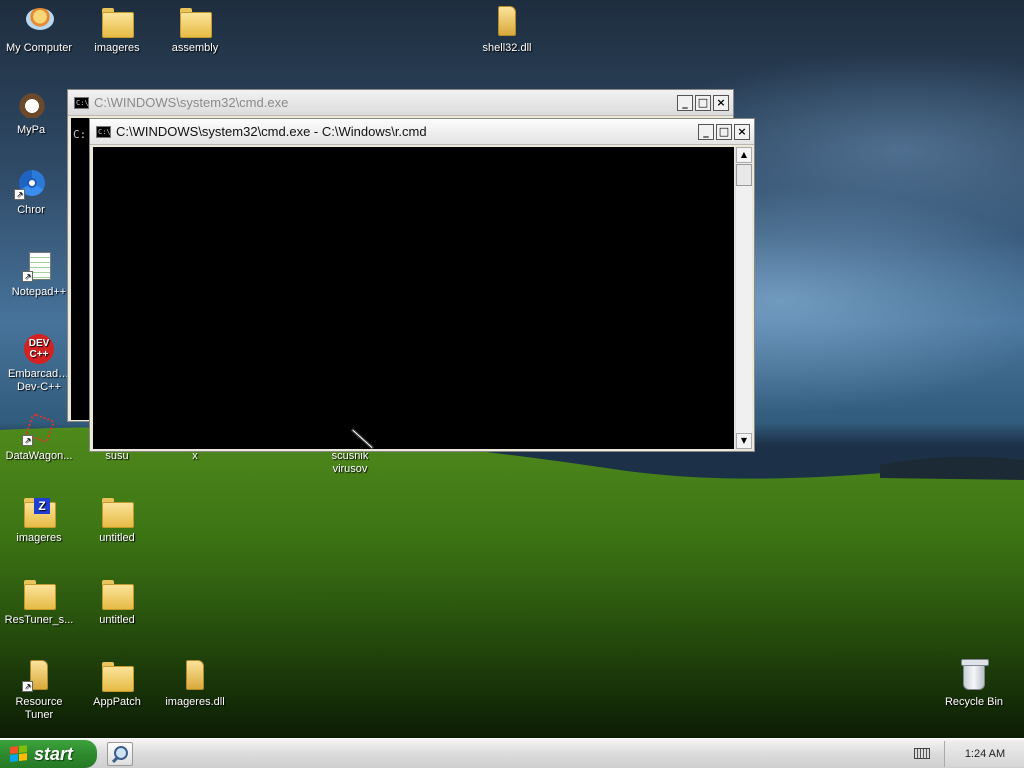 Image resolution: width=1024 pixels, height=768 pixels. I want to click on console-text: C:, so click(80, 134).